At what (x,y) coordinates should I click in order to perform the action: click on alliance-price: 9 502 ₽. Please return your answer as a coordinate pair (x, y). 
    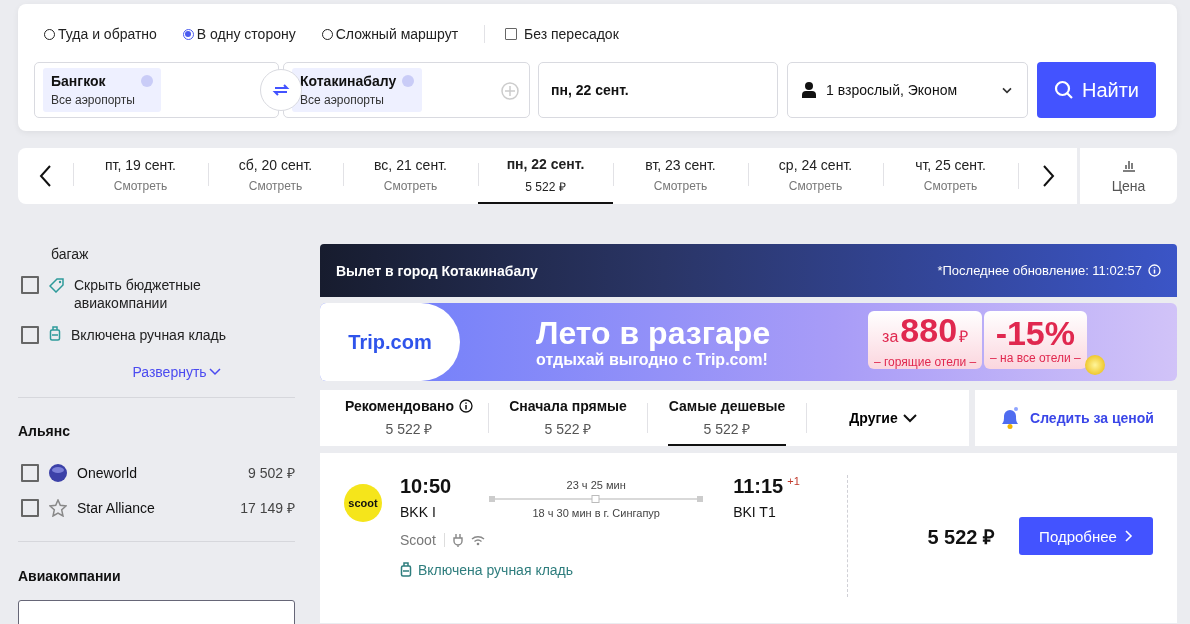
    Looking at the image, I should click on (271, 473).